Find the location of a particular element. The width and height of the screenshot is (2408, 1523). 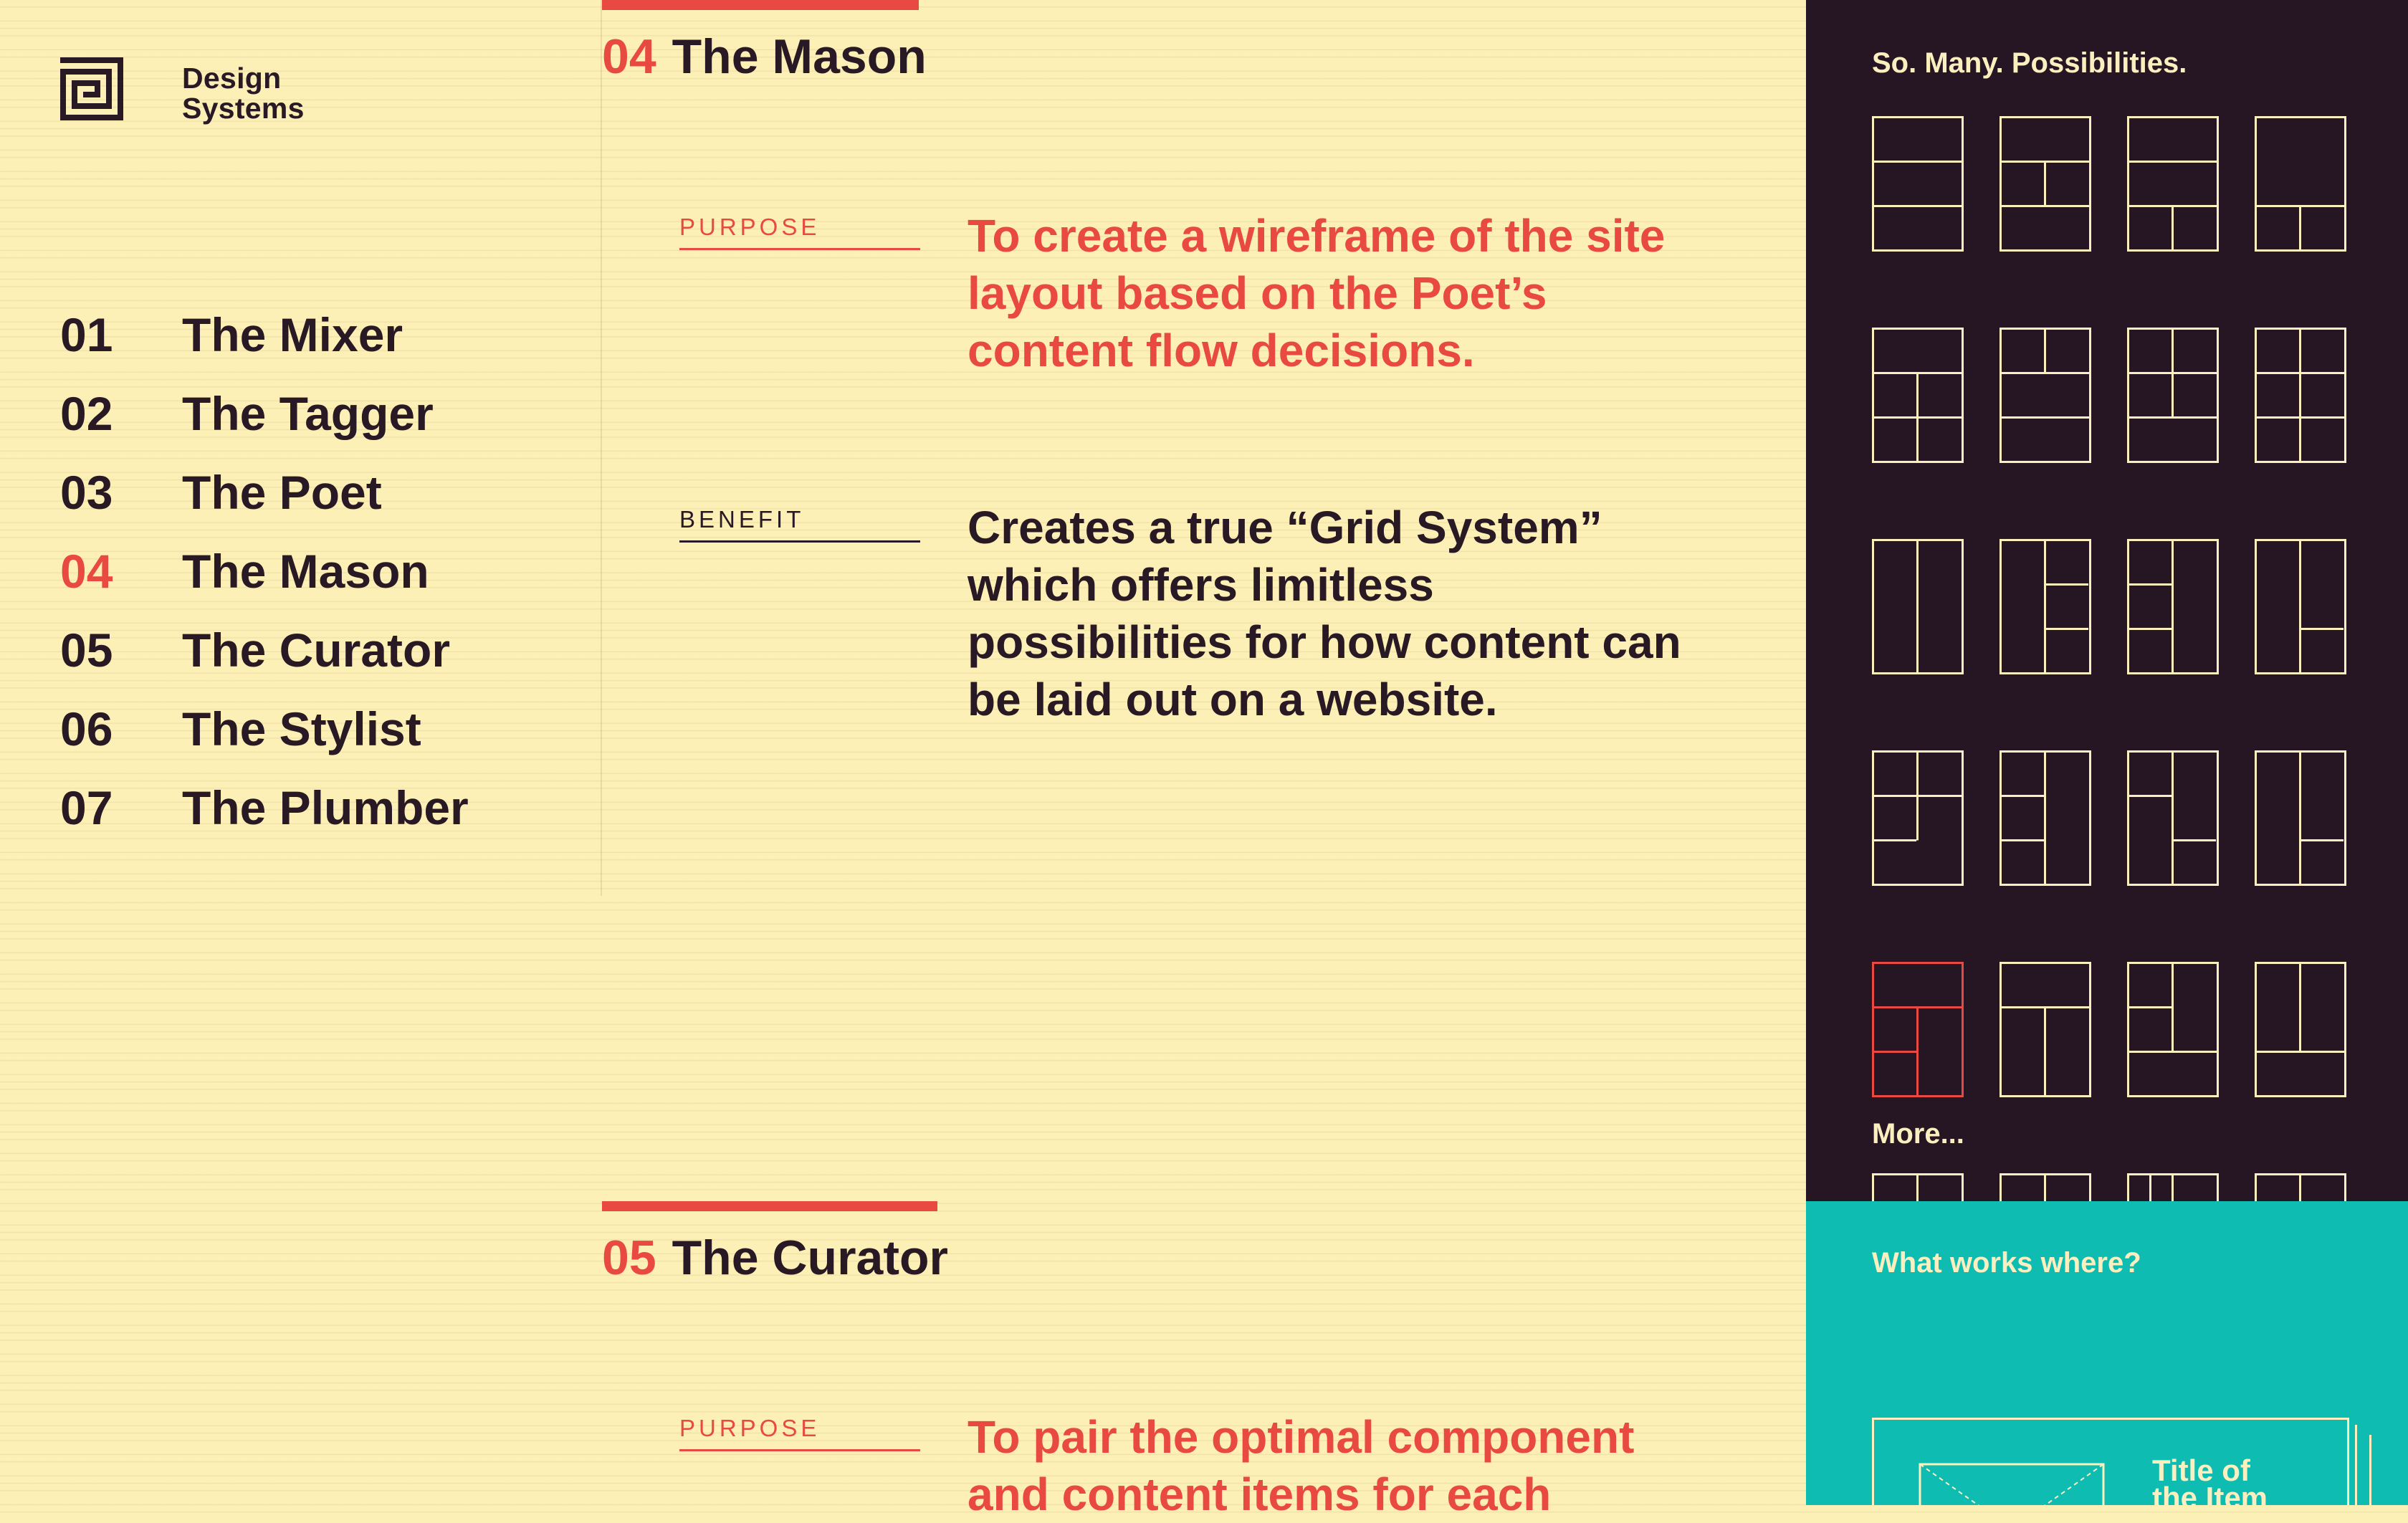

nav-item-number: 04 is located at coordinates (86, 571).